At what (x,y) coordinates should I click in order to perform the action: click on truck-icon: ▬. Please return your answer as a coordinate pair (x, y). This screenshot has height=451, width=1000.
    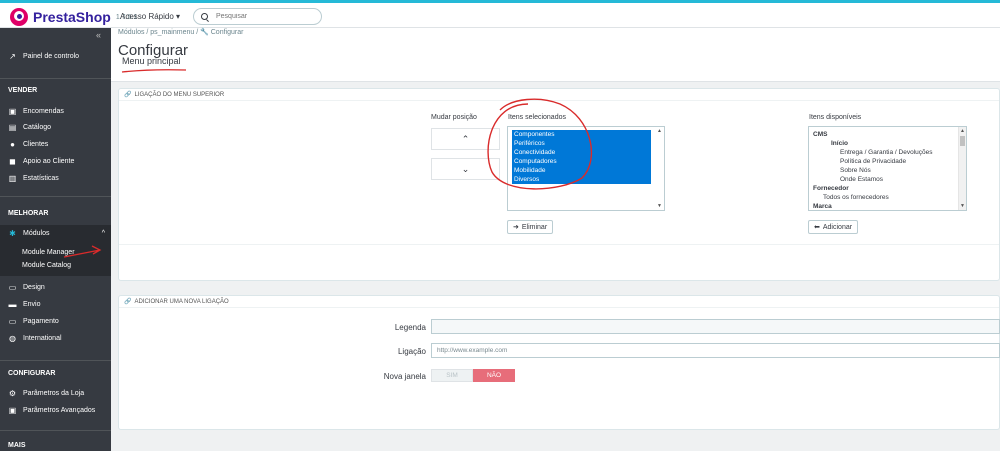
    Looking at the image, I should click on (12, 304).